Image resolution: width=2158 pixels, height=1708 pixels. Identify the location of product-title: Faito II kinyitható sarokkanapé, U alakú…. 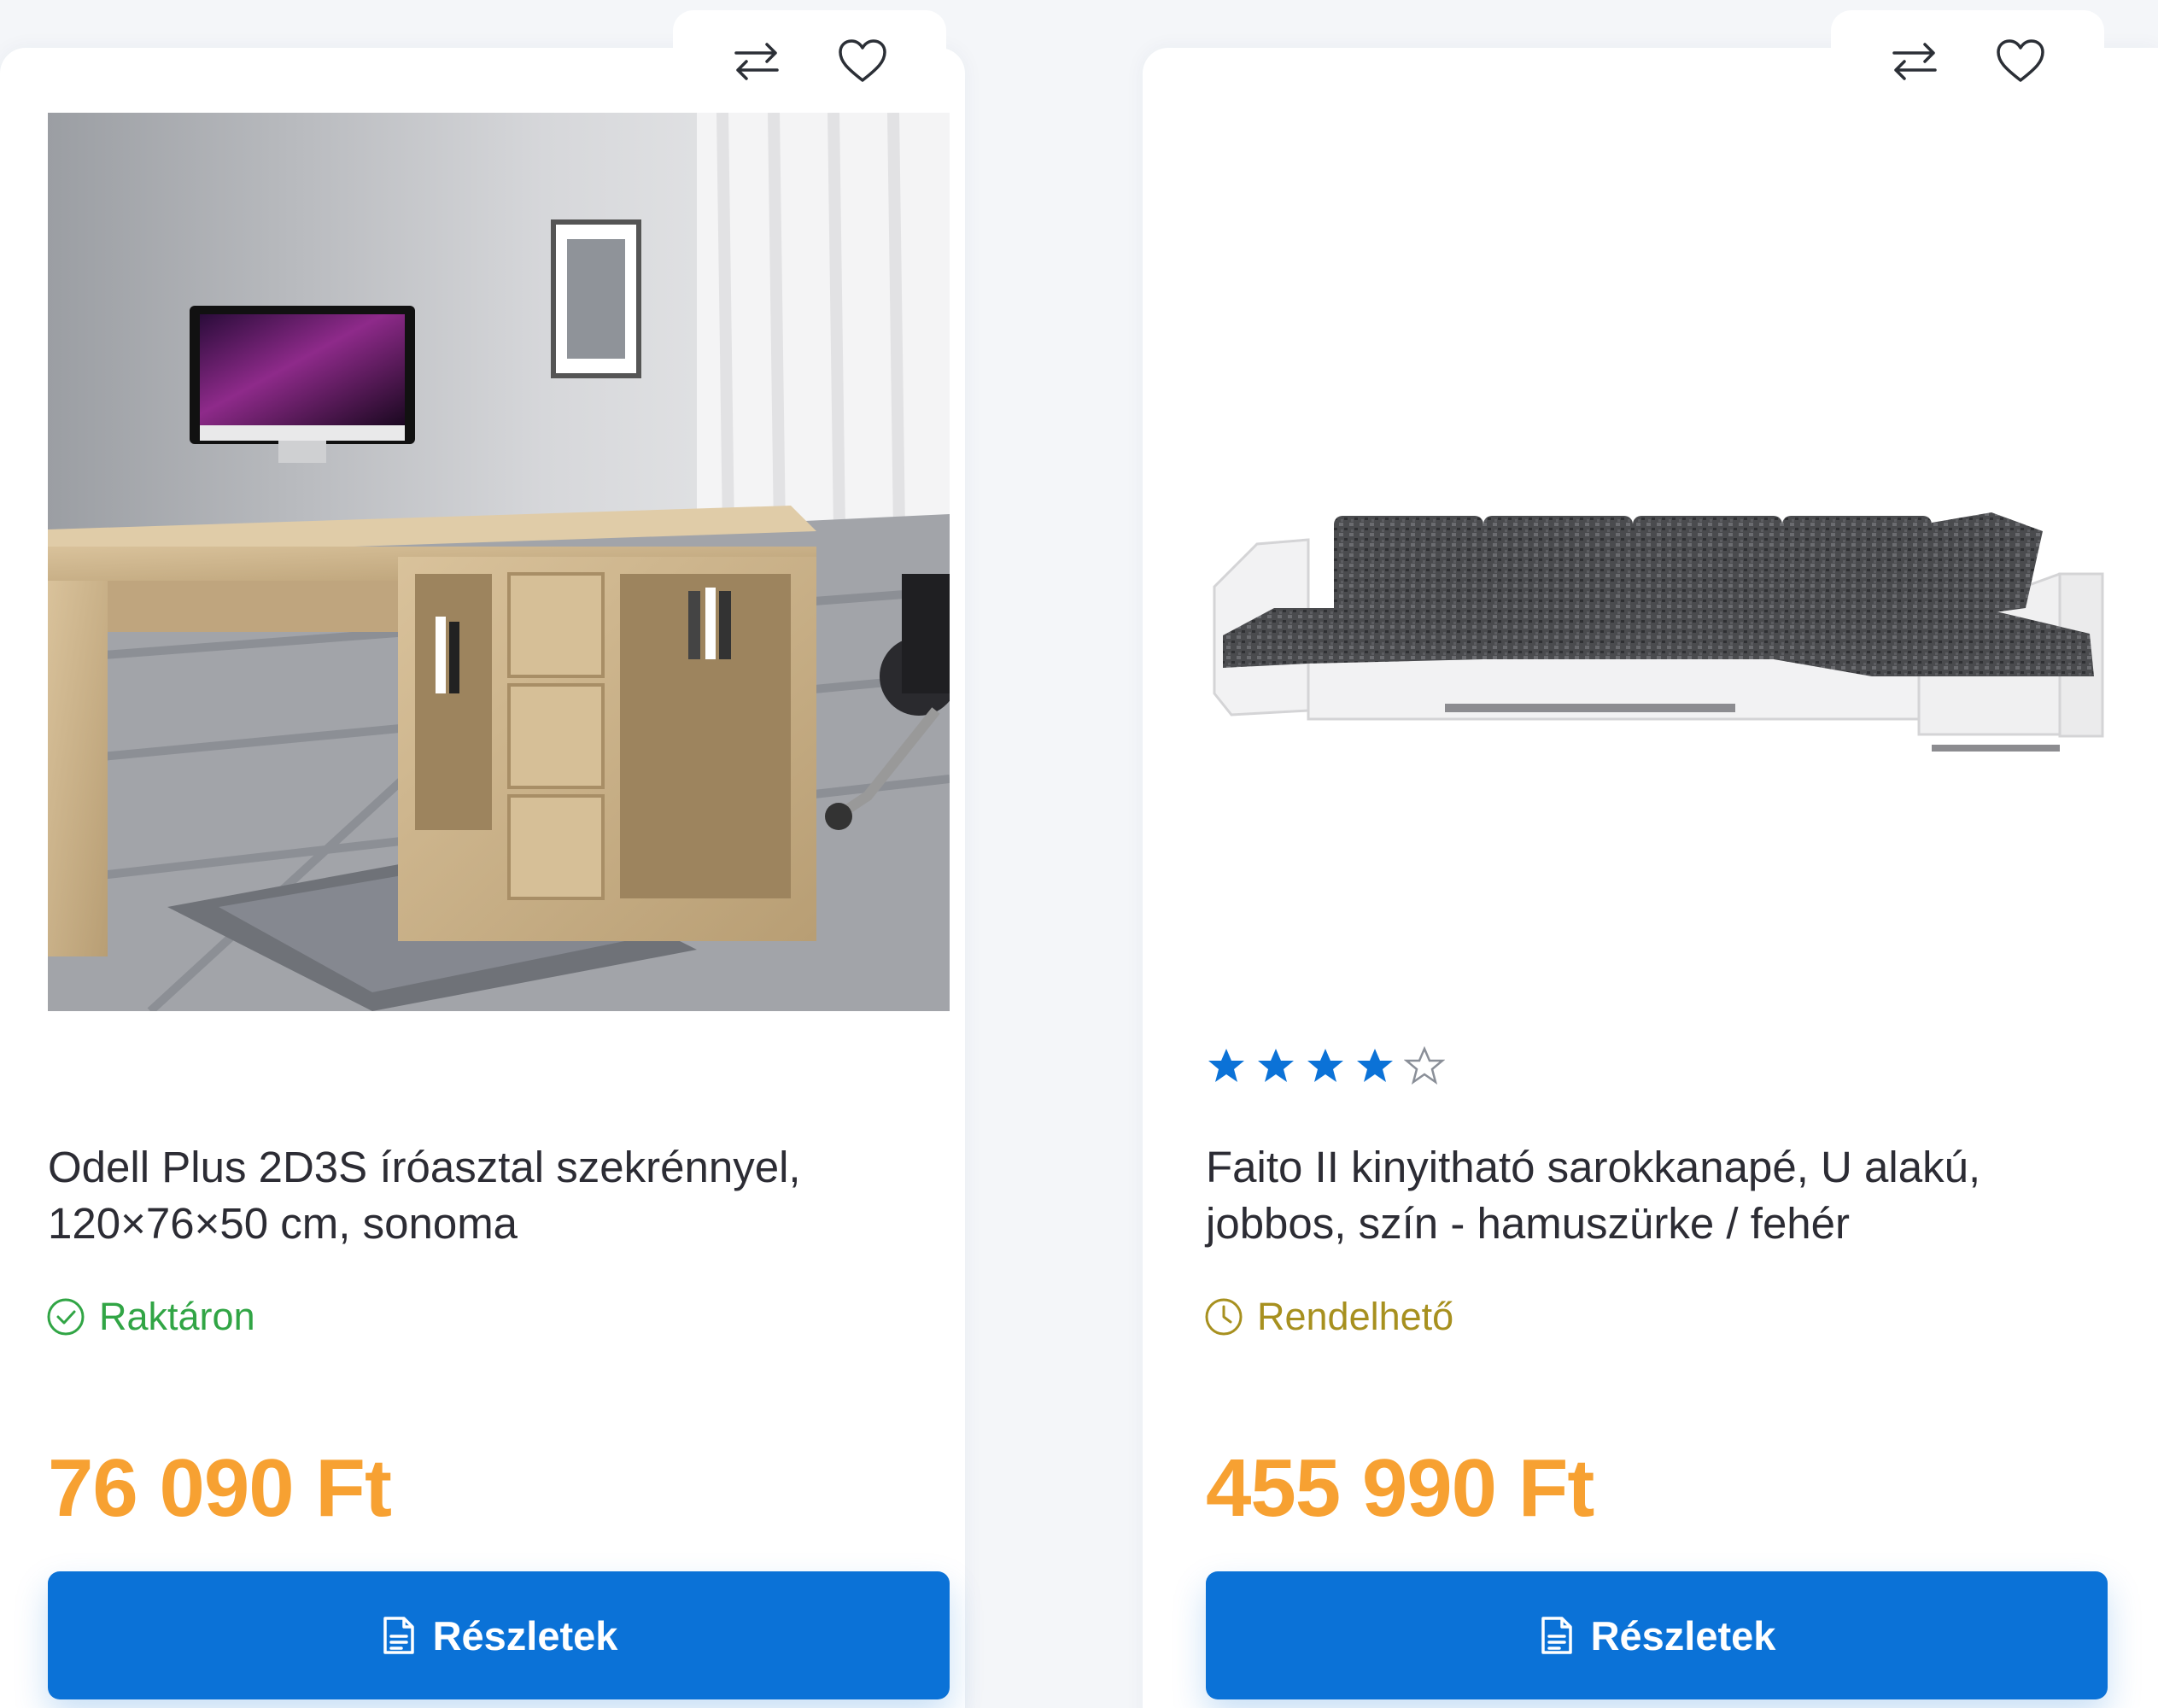
(1667, 1195).